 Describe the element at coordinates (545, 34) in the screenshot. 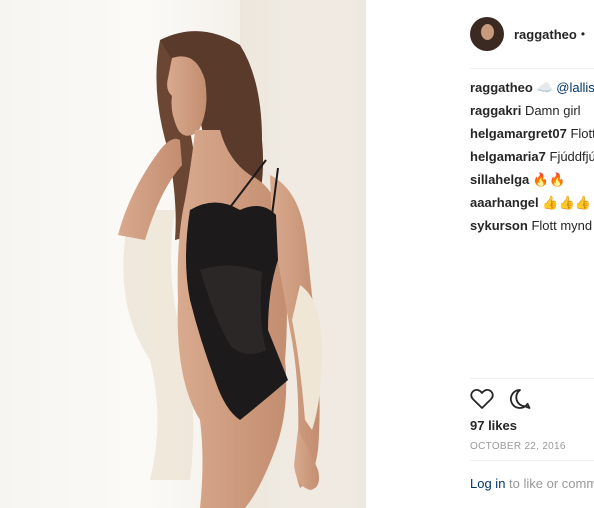

I see `post-username: raggatheo` at that location.